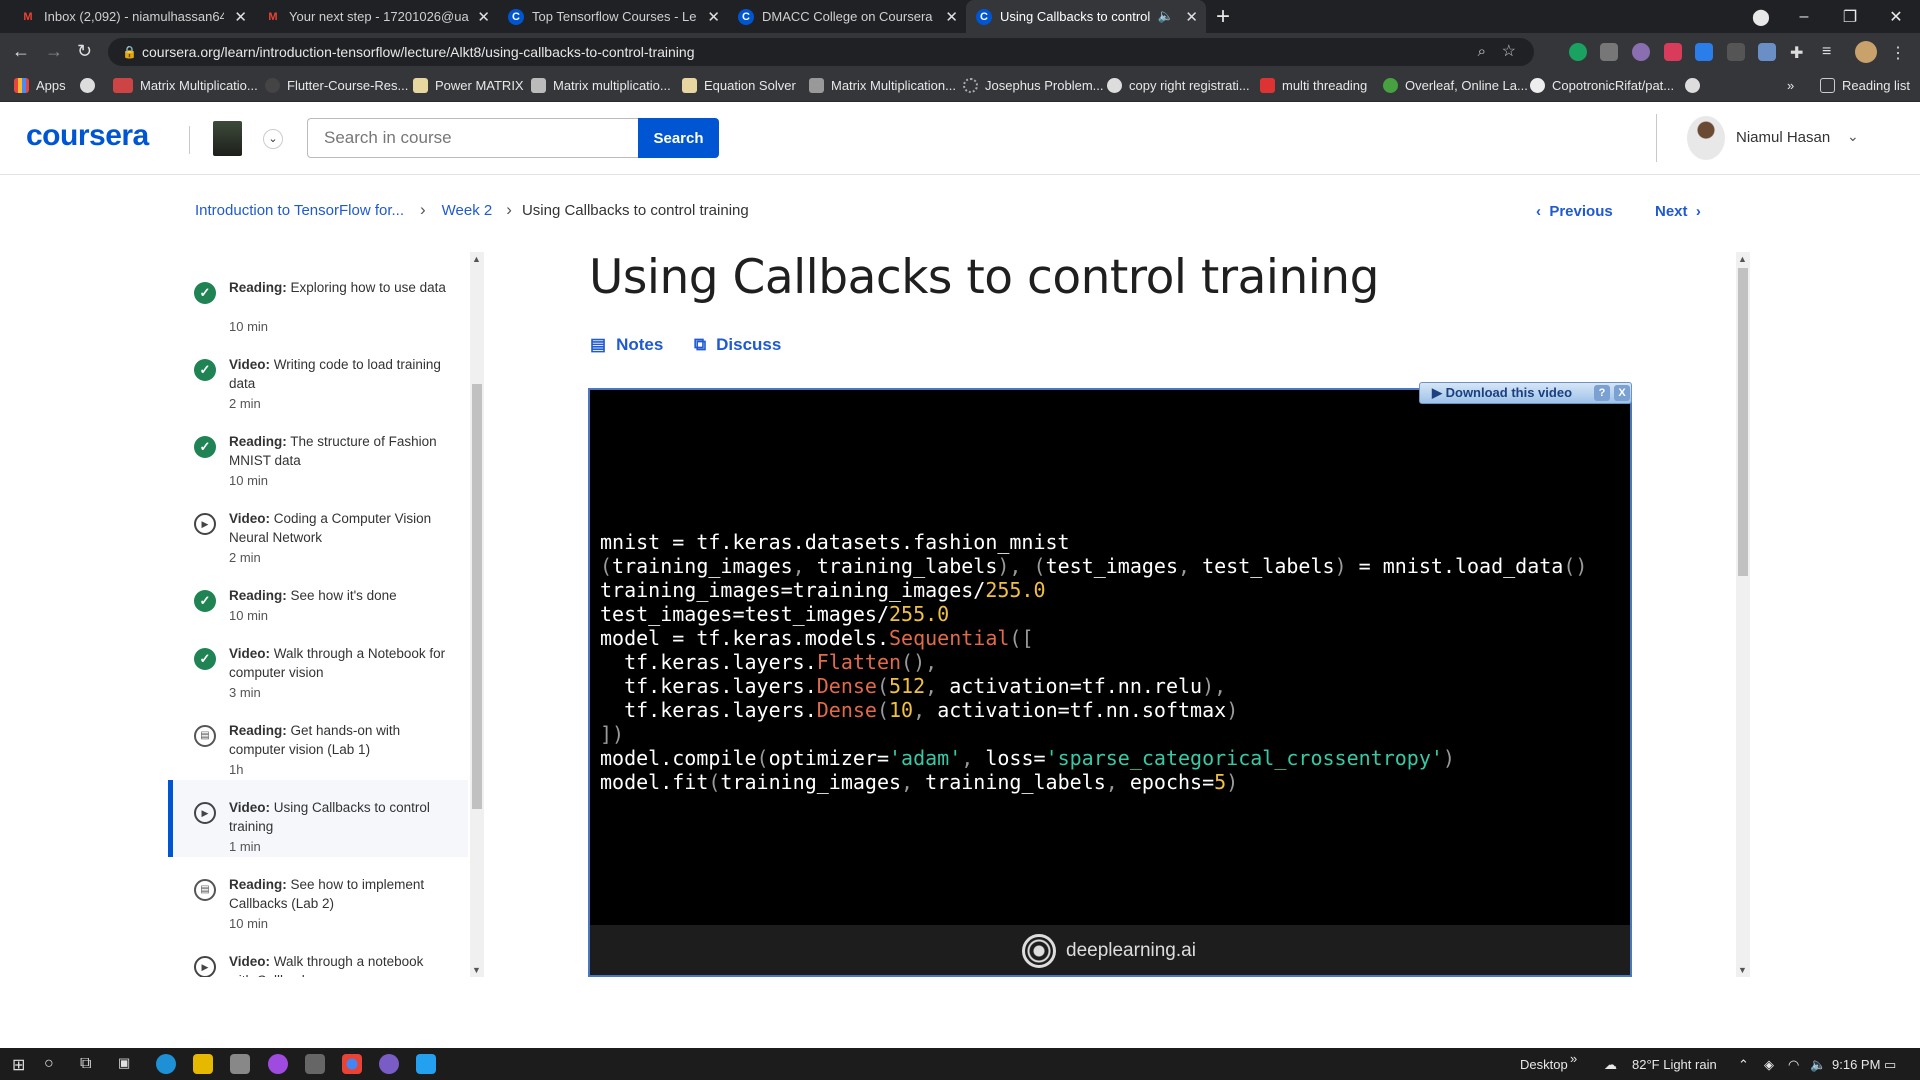 The width and height of the screenshot is (1920, 1080). Describe the element at coordinates (1793, 1065) in the screenshot. I see `wifi-icon: ◠` at that location.